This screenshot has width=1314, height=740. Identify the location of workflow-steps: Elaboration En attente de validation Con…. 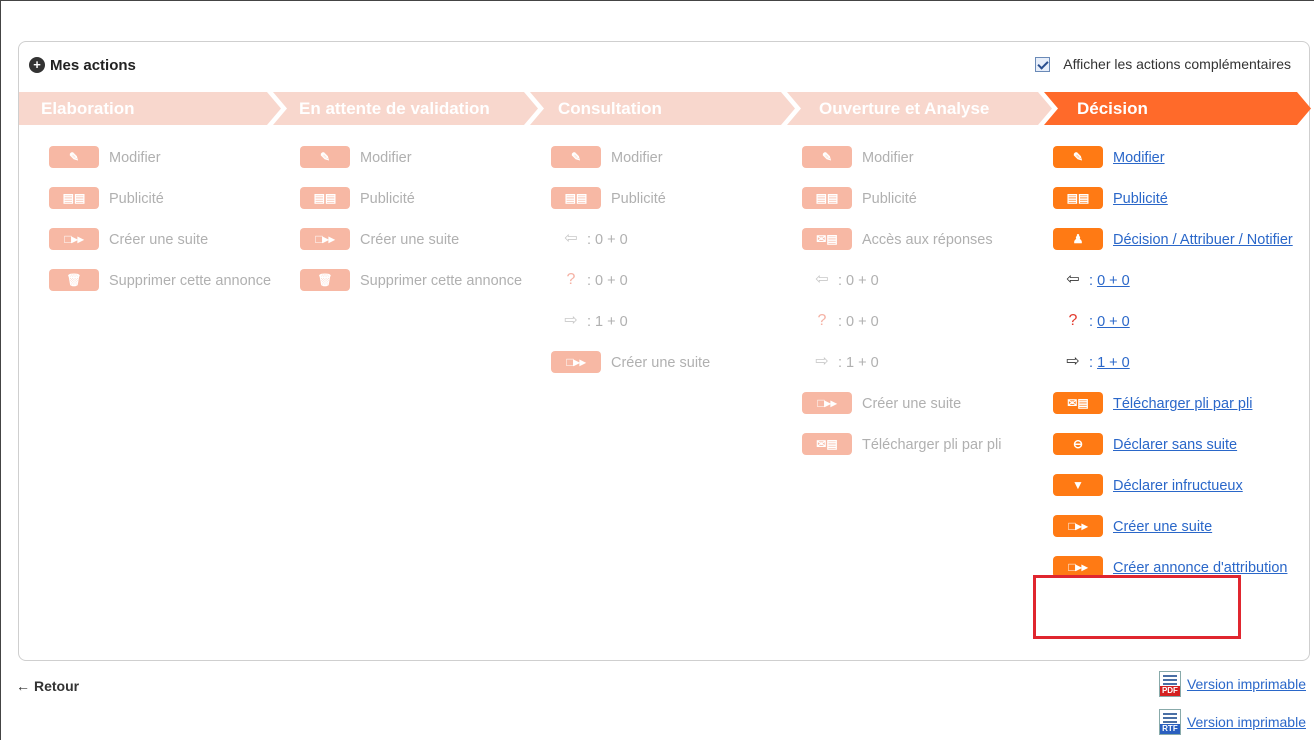
(665, 108).